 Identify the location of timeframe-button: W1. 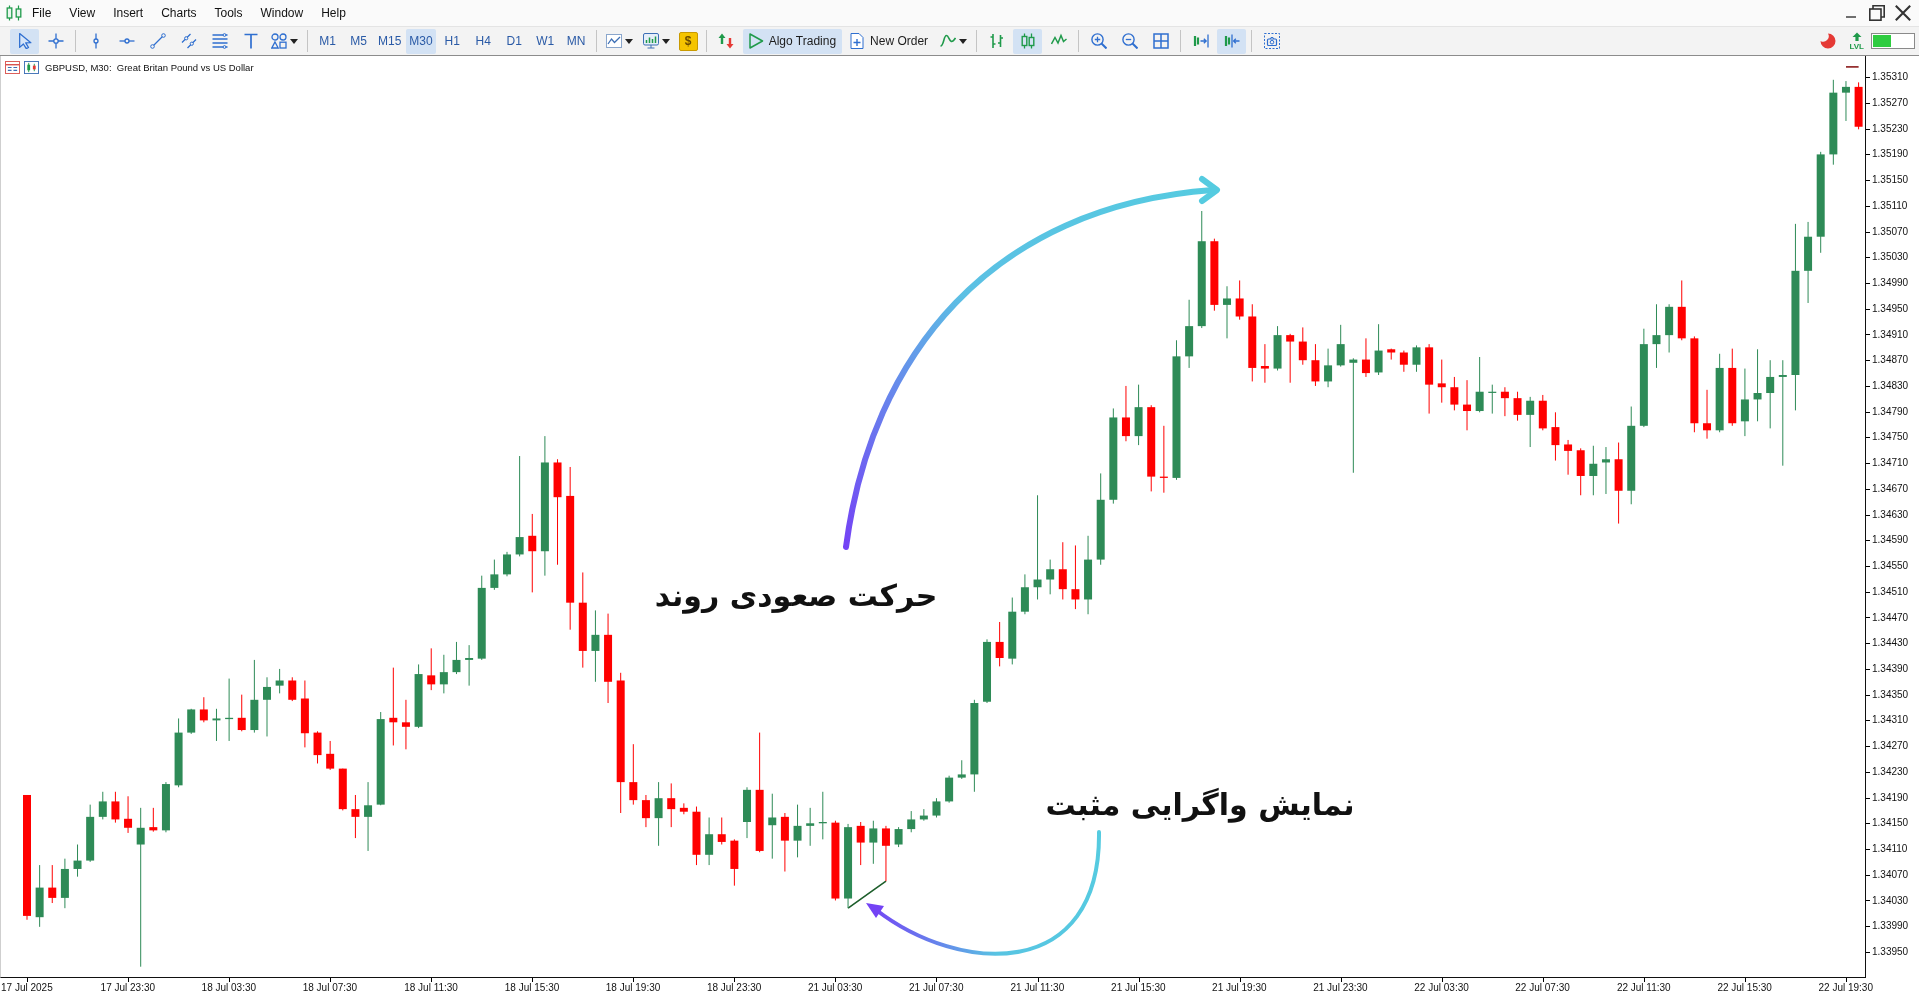
(545, 41).